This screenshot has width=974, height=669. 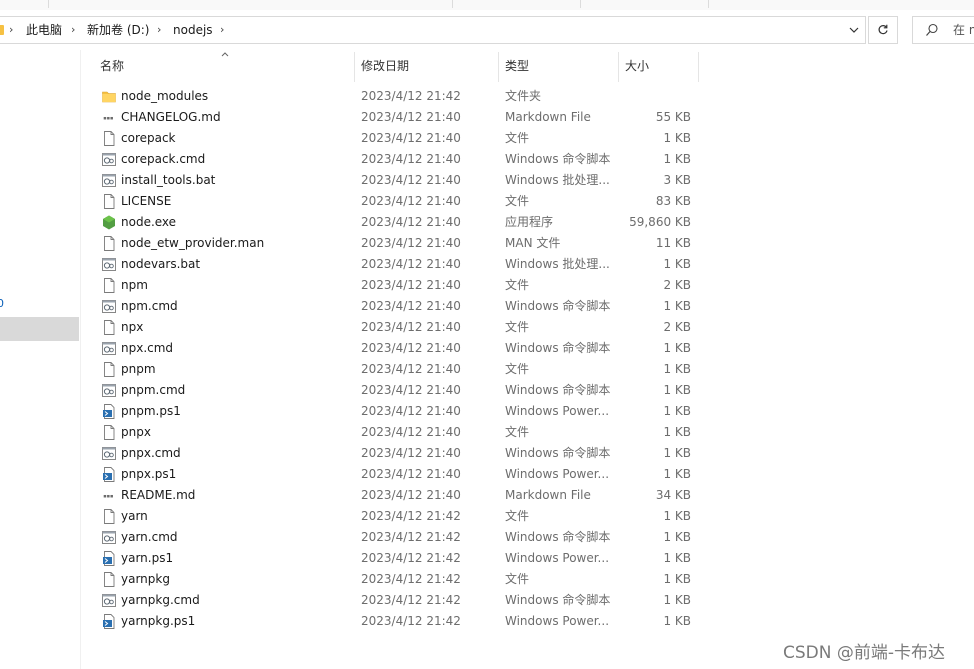 I want to click on file-name: npx.cmd, so click(x=147, y=348).